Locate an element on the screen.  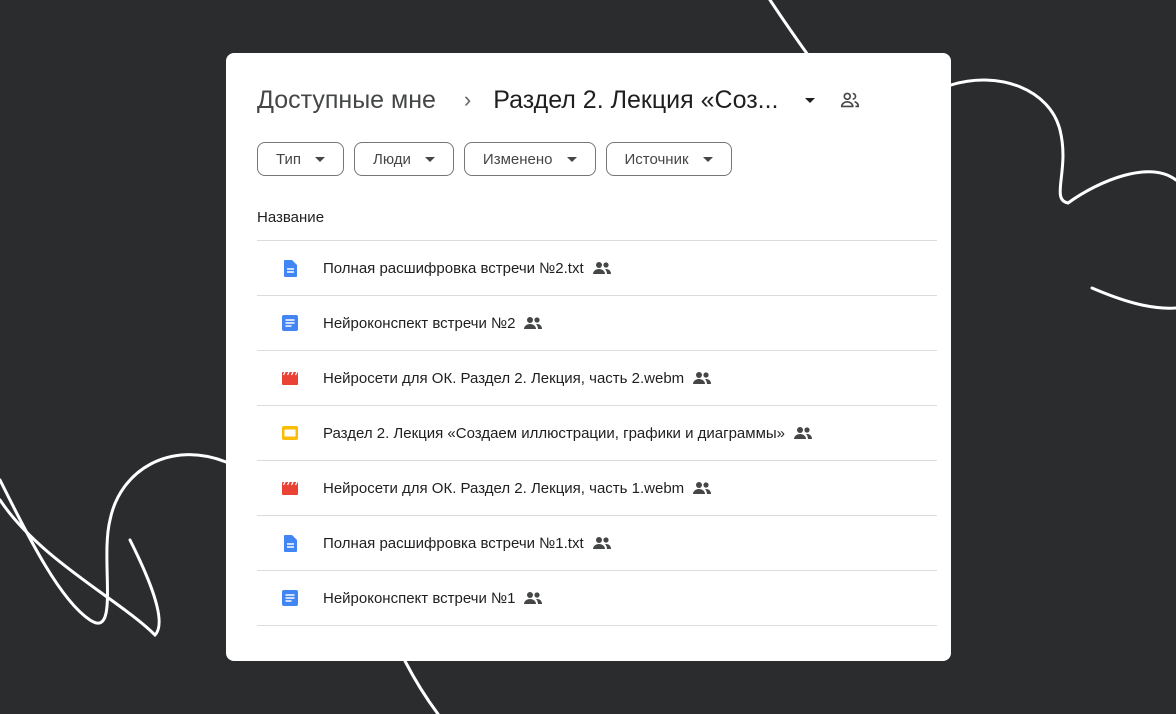
filter-source: Источник is located at coordinates (668, 159).